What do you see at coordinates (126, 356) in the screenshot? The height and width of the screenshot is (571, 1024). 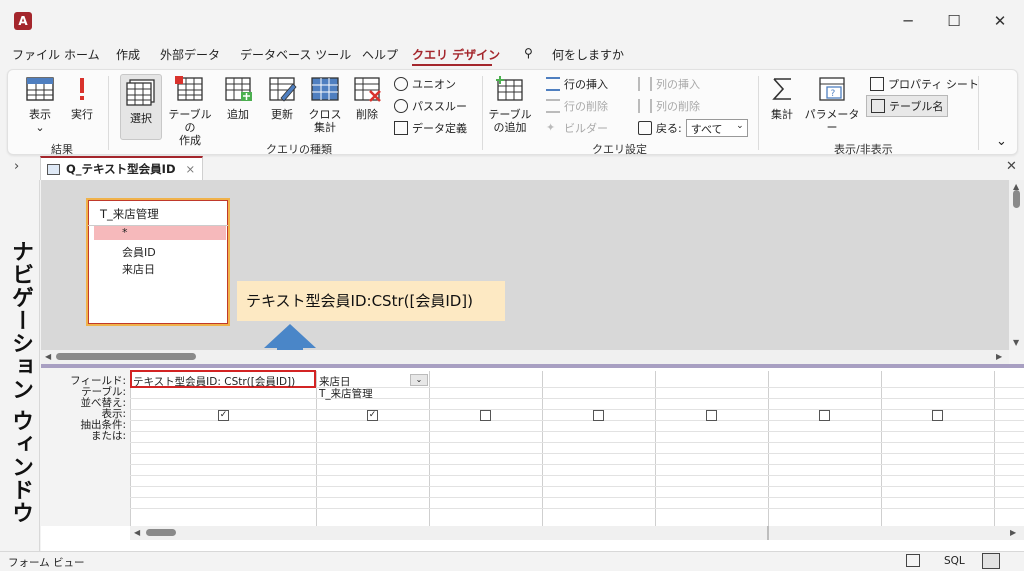 I see `horizontal-scroll-thumb` at bounding box center [126, 356].